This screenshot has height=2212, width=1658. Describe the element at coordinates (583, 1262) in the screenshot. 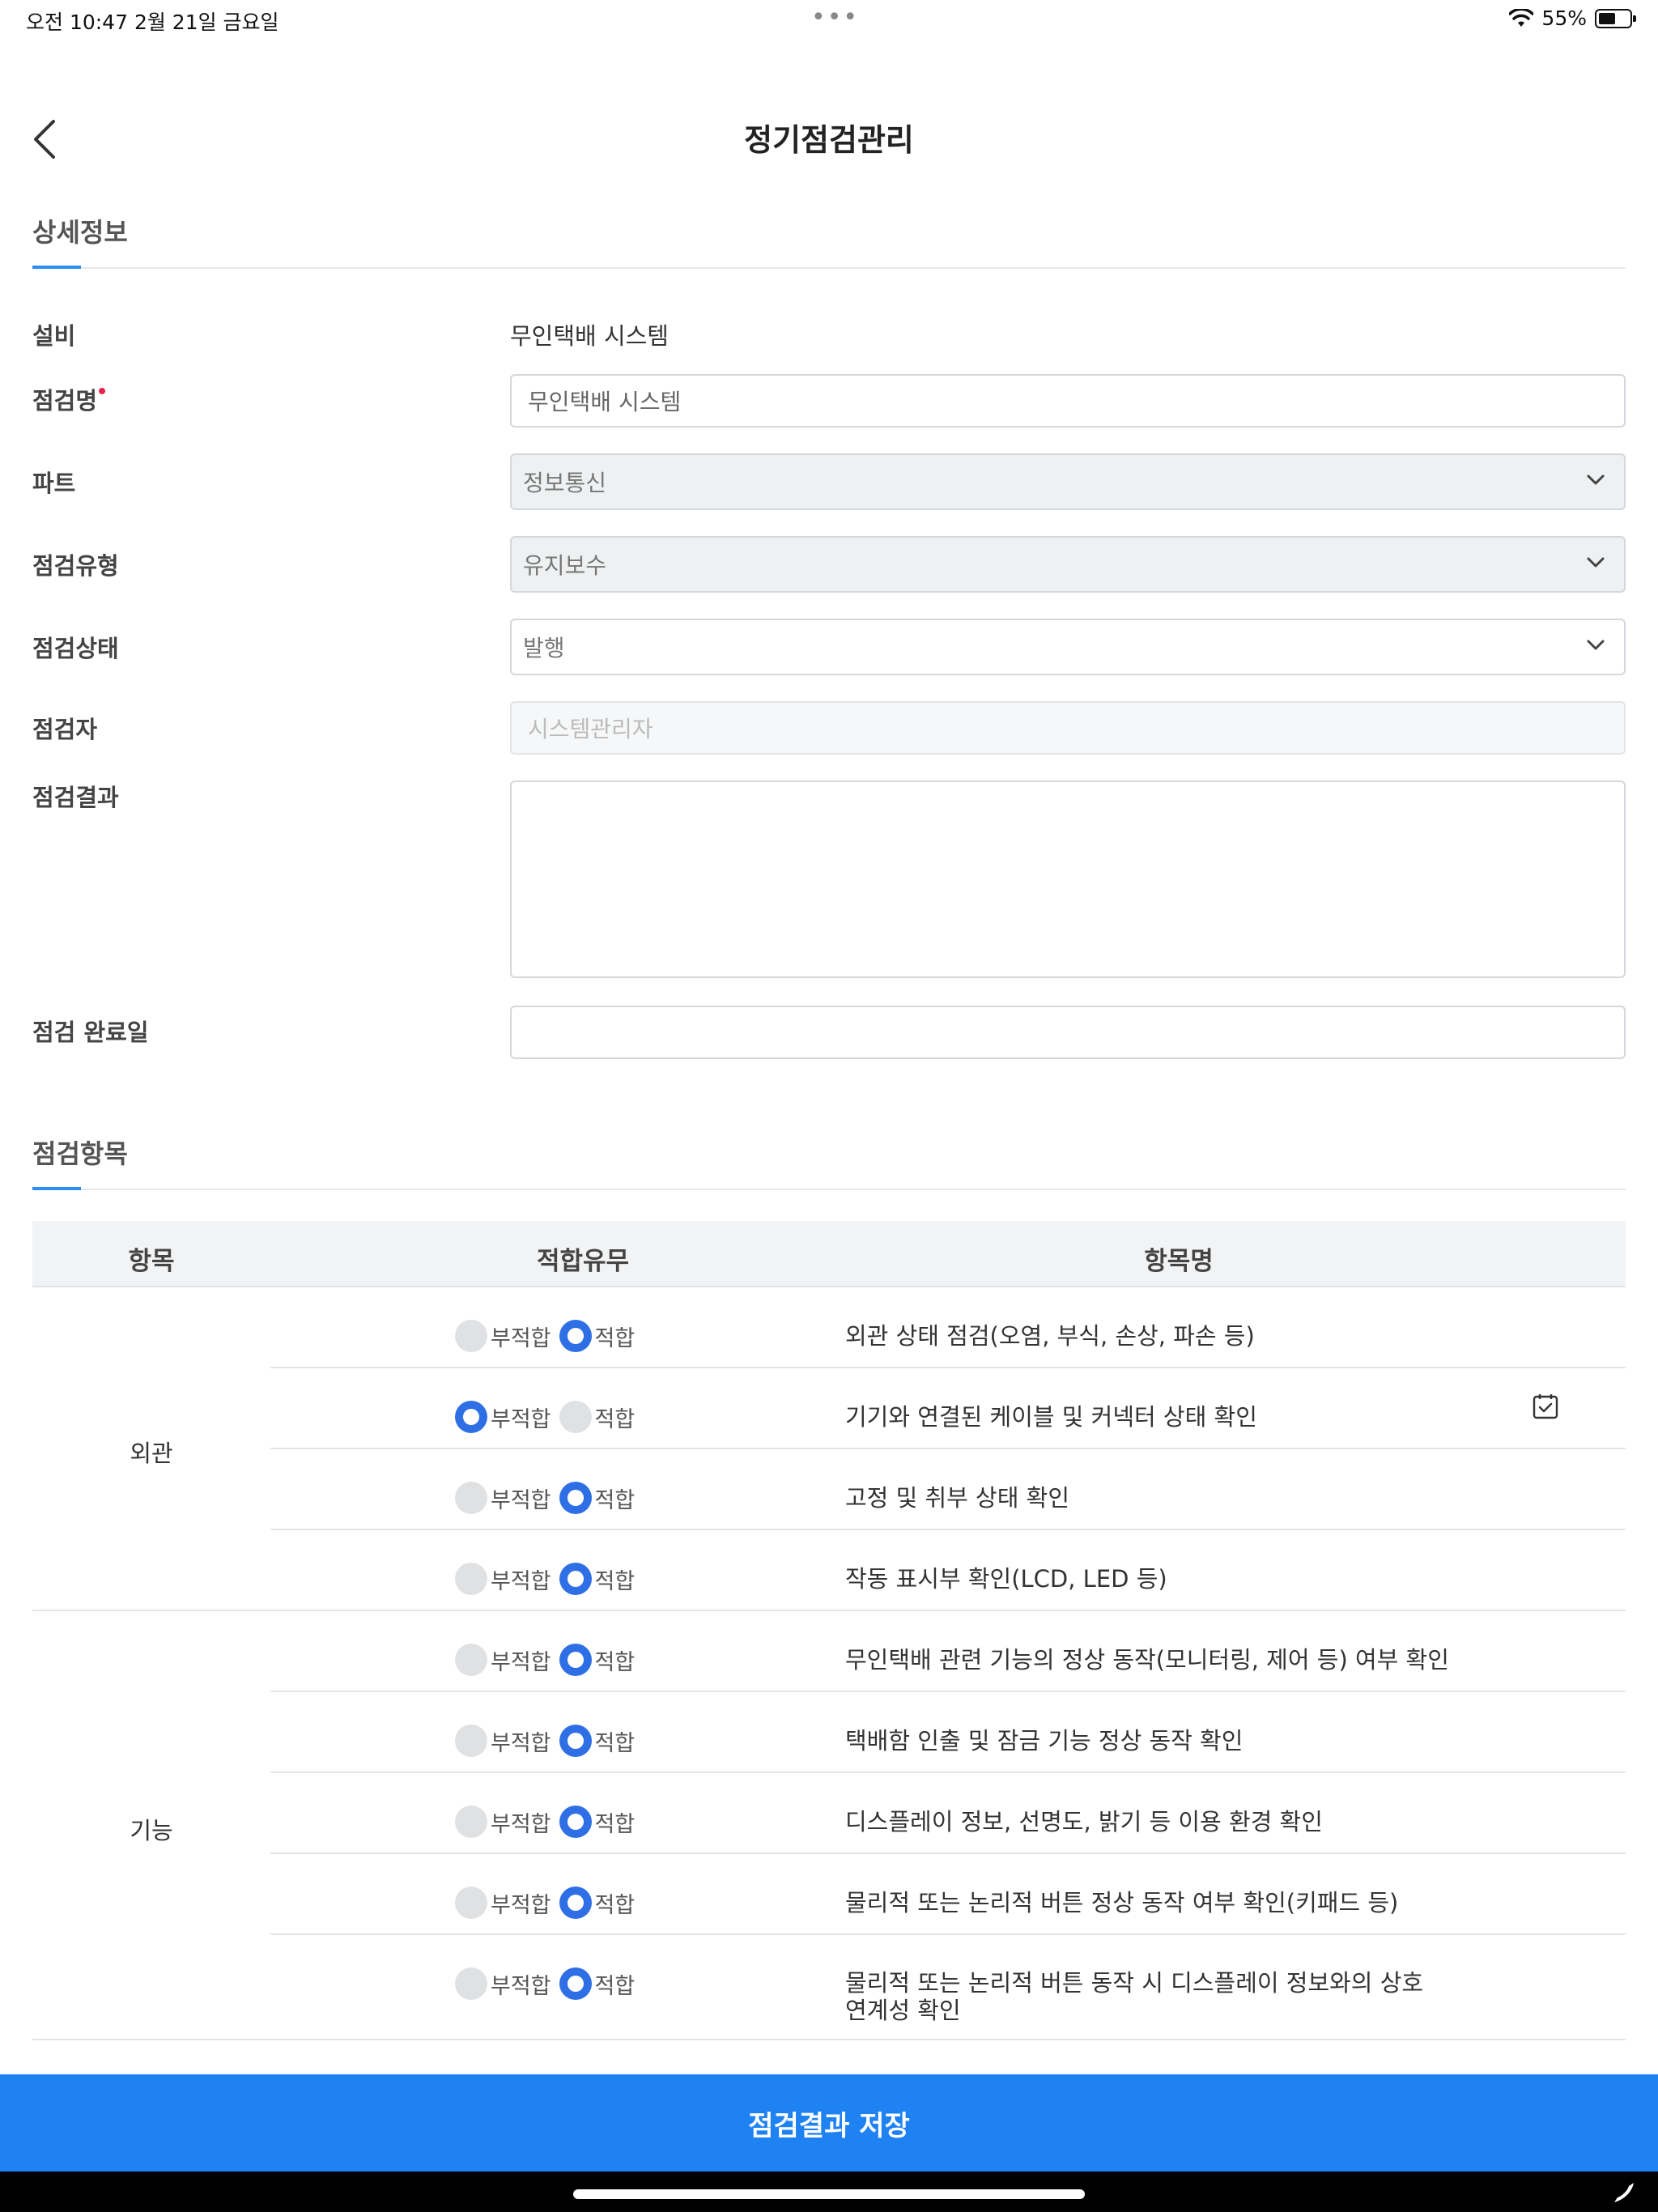

I see `header-suitability: 적합유무` at that location.